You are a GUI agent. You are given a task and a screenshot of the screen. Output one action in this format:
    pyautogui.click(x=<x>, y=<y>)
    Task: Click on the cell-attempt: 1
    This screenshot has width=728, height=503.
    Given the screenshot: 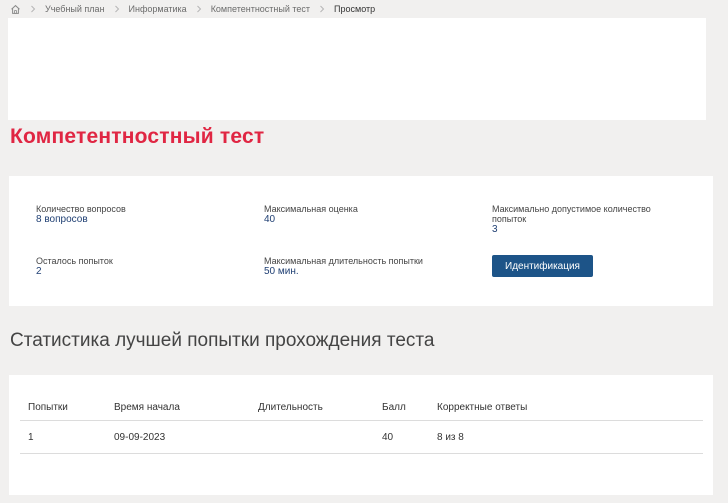 What is the action you would take?
    pyautogui.click(x=63, y=437)
    